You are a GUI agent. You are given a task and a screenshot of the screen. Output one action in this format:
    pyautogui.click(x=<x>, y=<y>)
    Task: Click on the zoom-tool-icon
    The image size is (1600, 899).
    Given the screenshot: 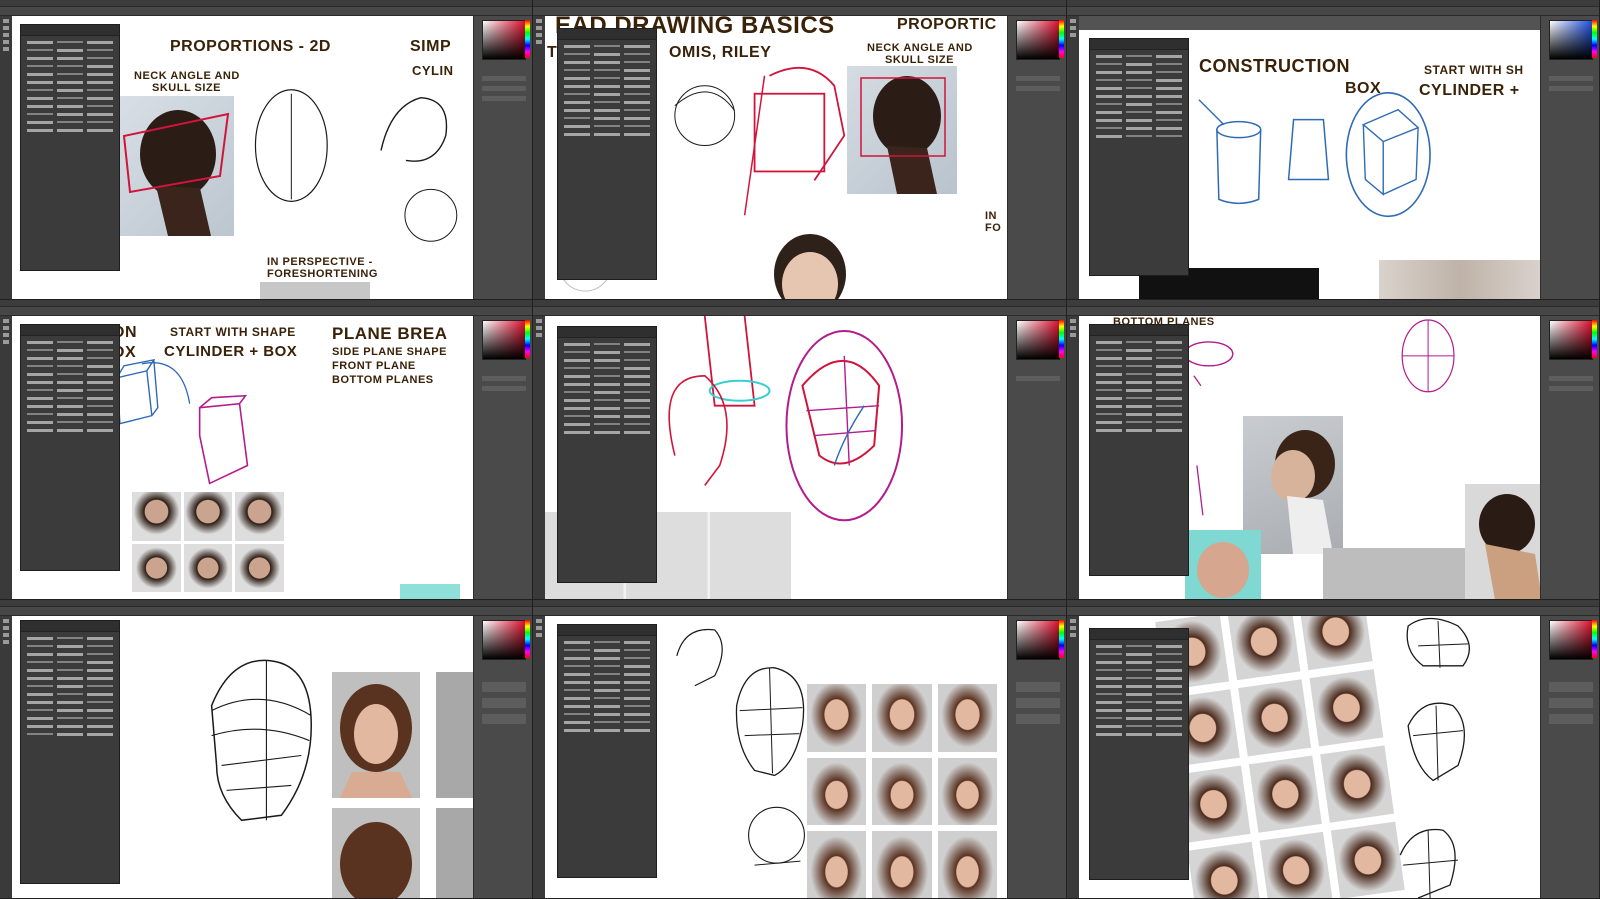 What is the action you would take?
    pyautogui.click(x=6, y=49)
    